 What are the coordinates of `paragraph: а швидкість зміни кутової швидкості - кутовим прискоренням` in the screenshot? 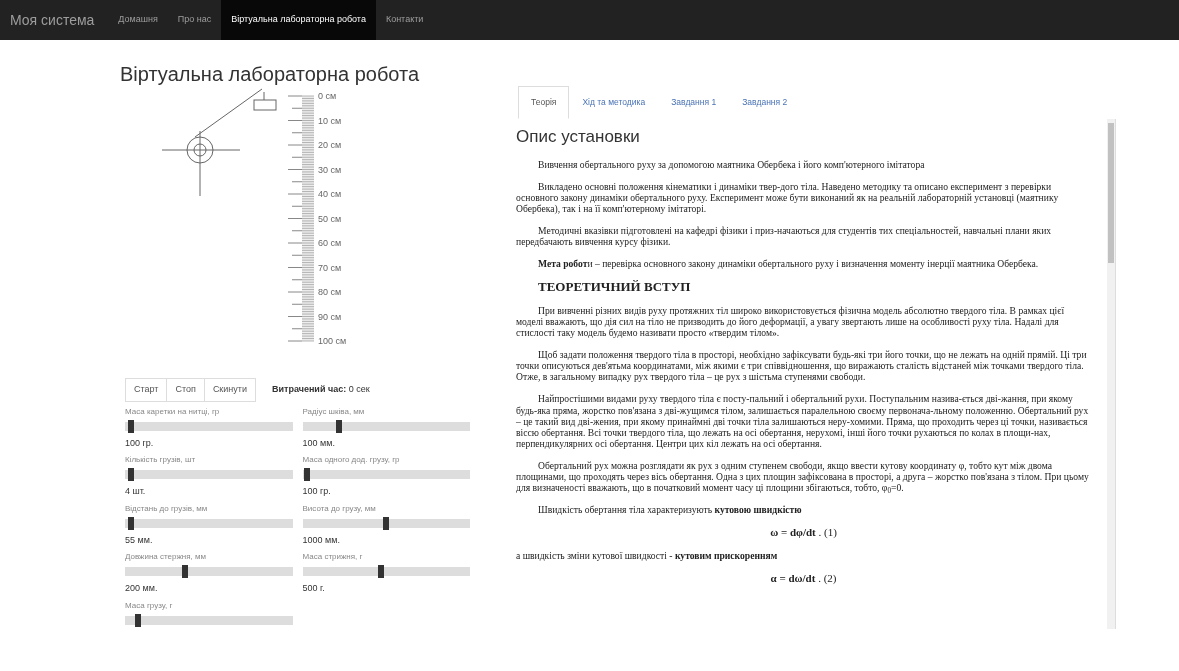 It's located at (647, 556).